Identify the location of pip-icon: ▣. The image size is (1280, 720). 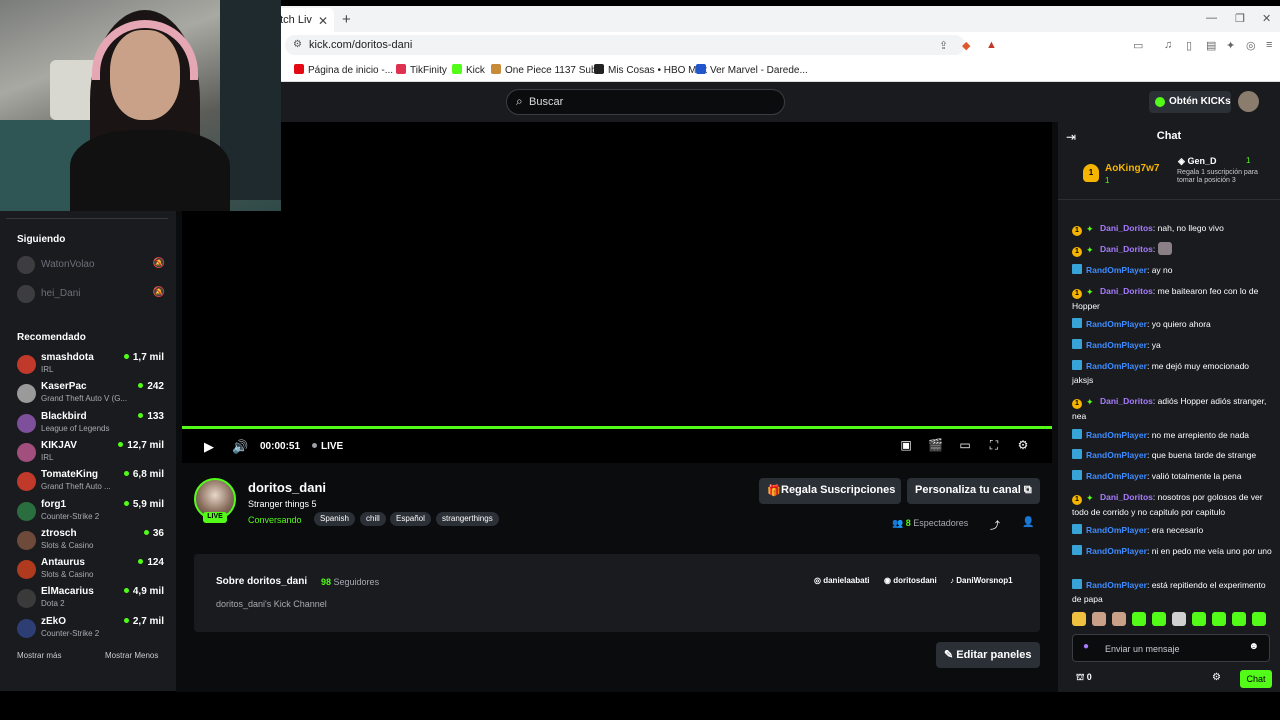
(906, 445).